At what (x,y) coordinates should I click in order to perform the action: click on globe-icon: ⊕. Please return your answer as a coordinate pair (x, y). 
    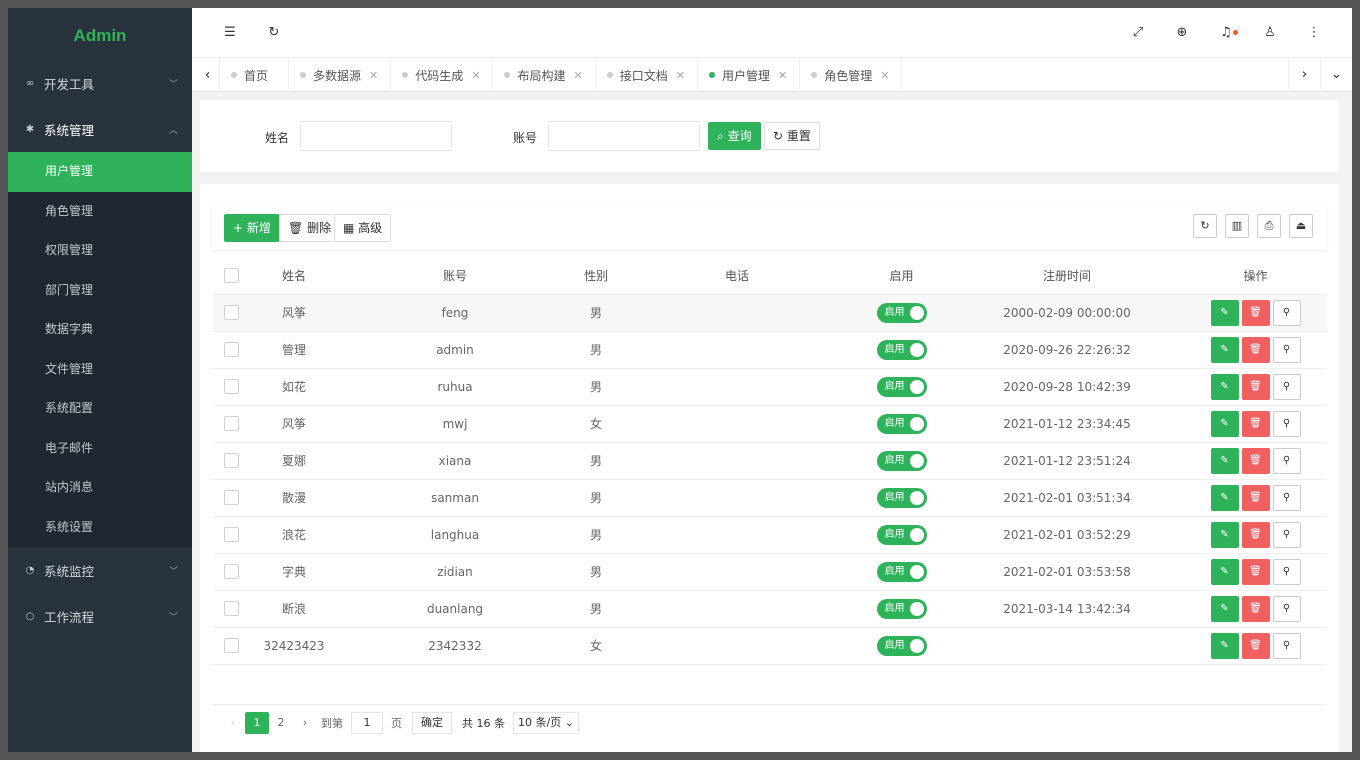
    Looking at the image, I should click on (1182, 33).